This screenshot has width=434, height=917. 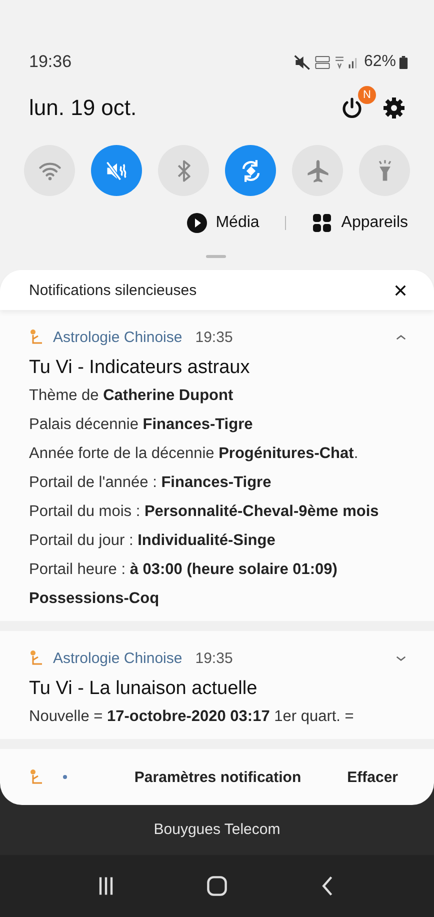 I want to click on notification-title: Tu Vi - La lunaison actuelle, so click(x=143, y=689).